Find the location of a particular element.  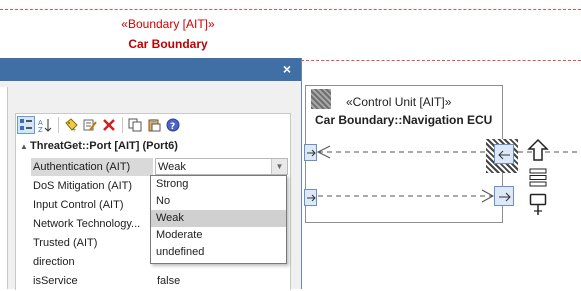

delete-icon is located at coordinates (109, 125).